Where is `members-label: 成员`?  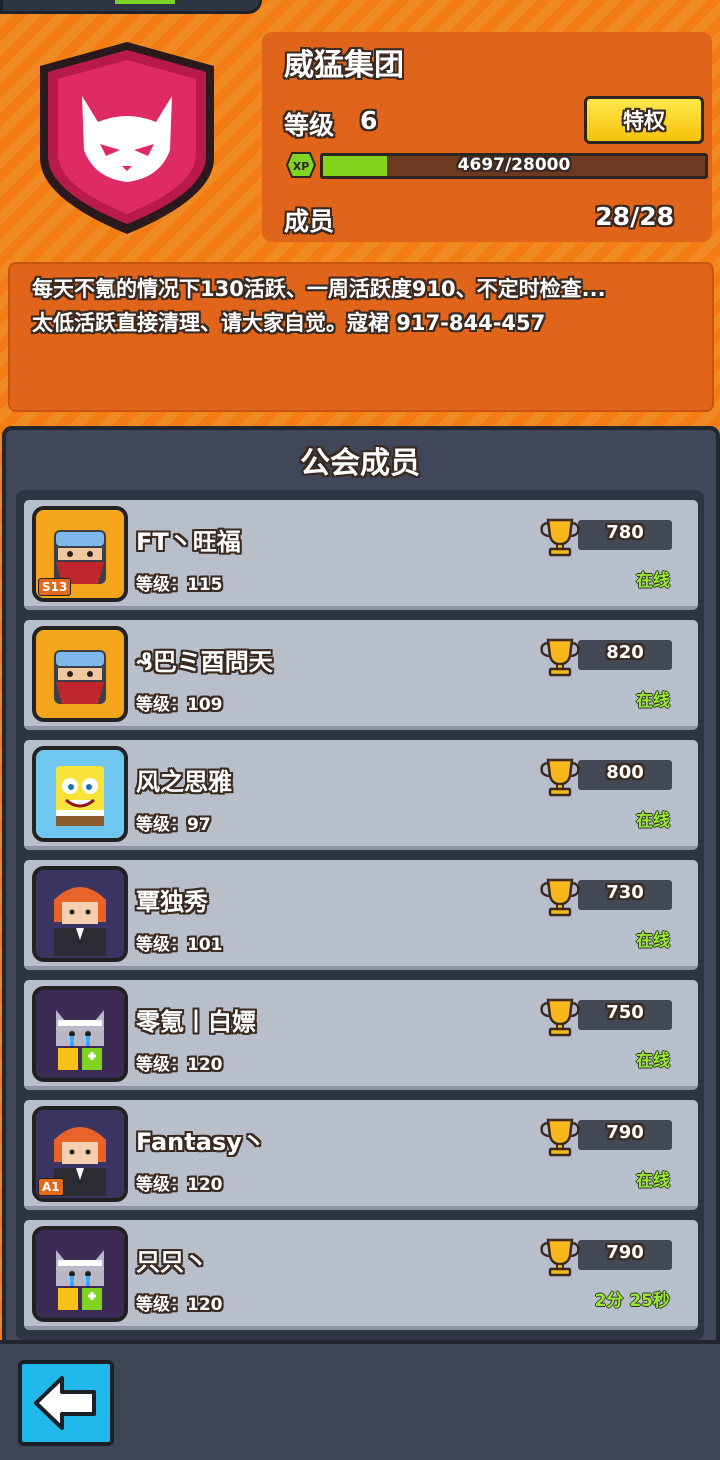 members-label: 成员 is located at coordinates (309, 221).